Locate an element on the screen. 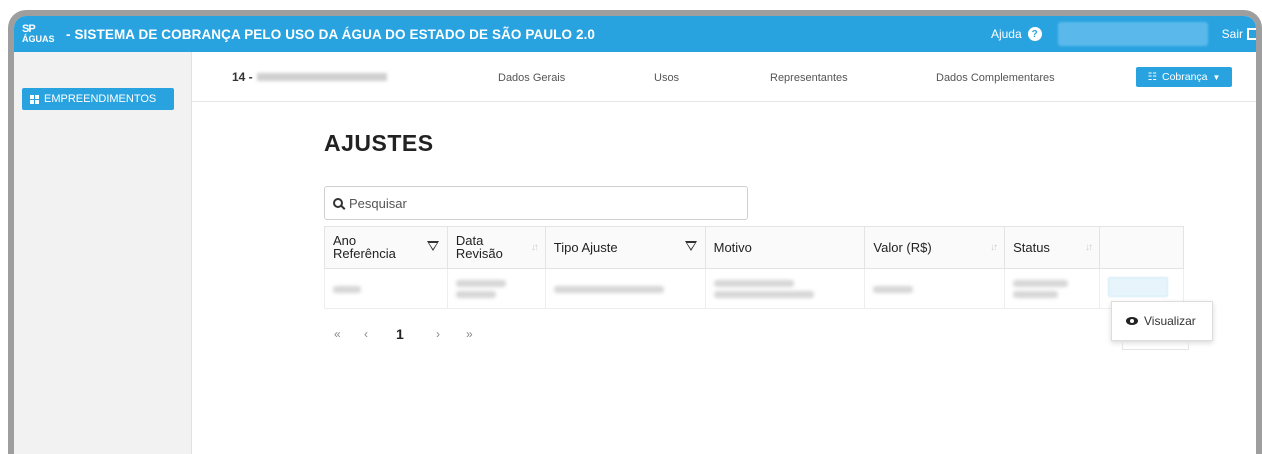  first-page-button: « is located at coordinates (349, 334).